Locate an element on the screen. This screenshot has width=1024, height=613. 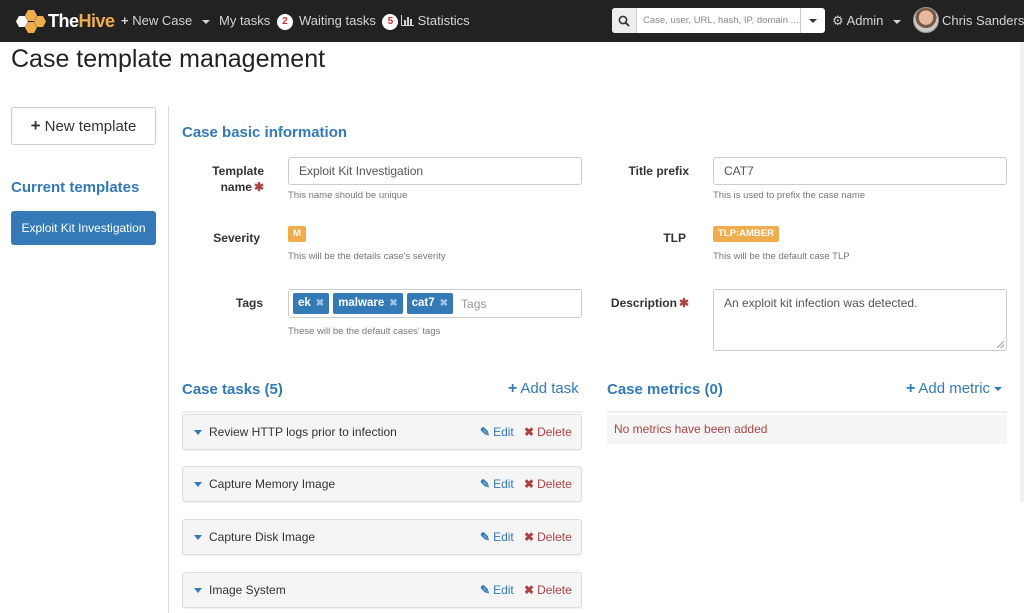
search-options-dropdown is located at coordinates (812, 20).